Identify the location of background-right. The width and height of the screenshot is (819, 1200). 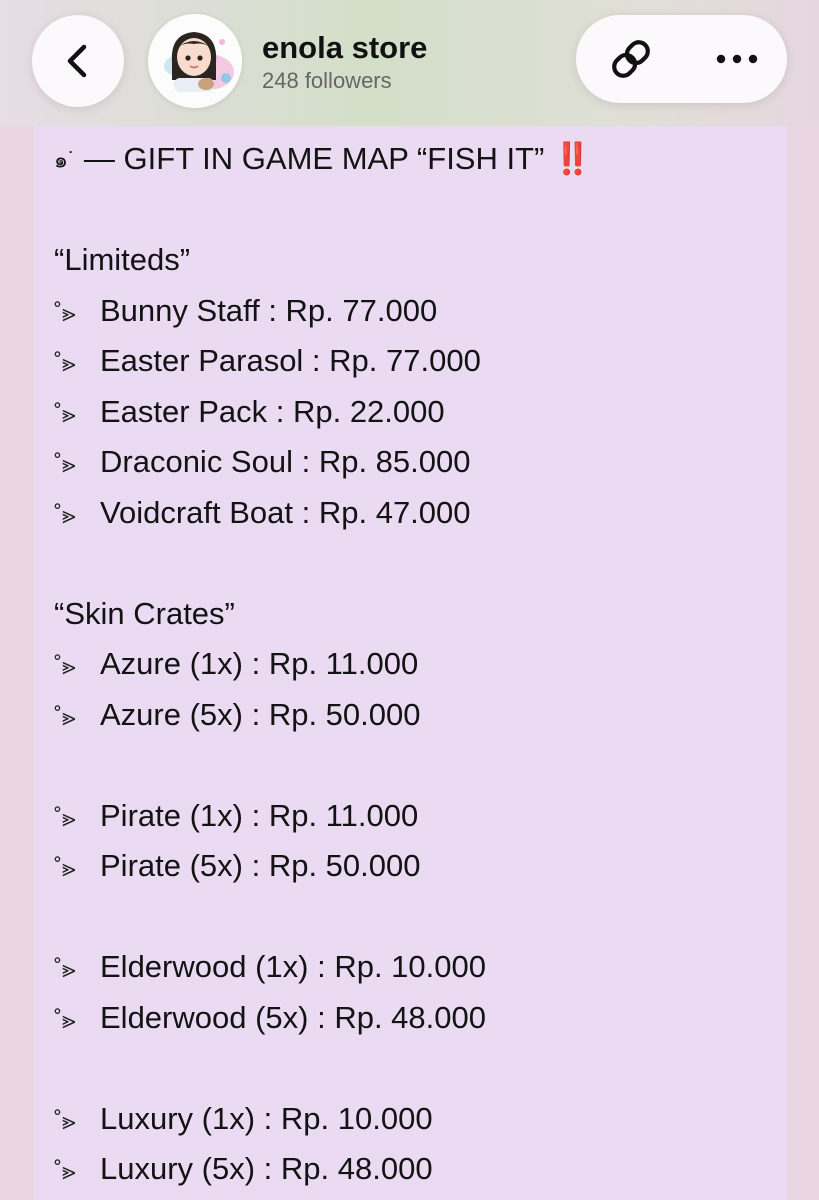
(803, 663).